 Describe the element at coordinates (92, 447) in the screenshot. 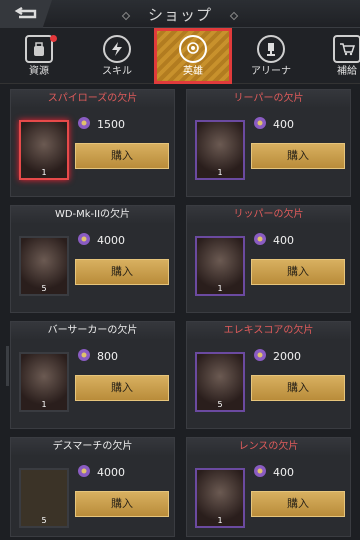

I see `item-title: デスマーチの欠片` at that location.